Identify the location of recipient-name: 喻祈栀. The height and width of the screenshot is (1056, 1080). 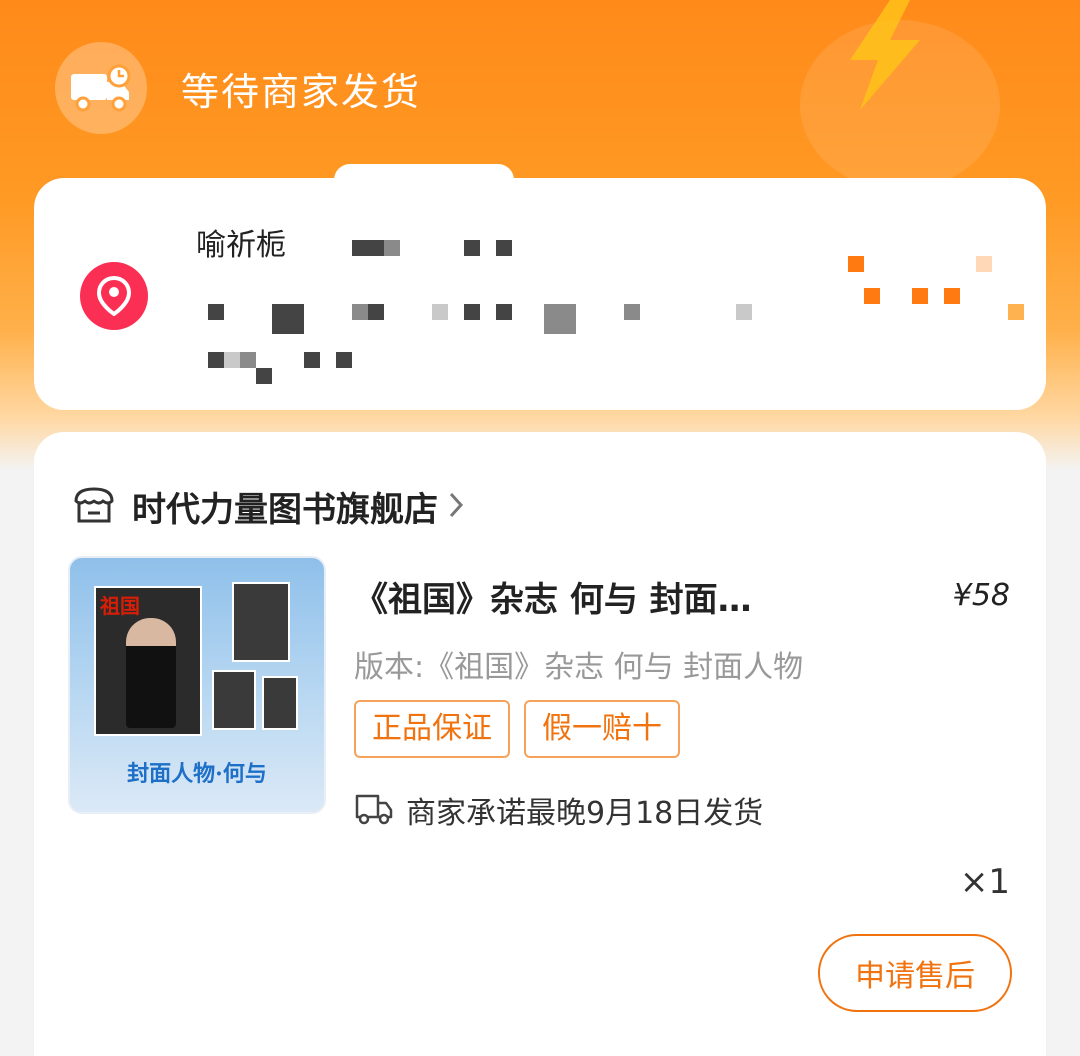
(241, 245).